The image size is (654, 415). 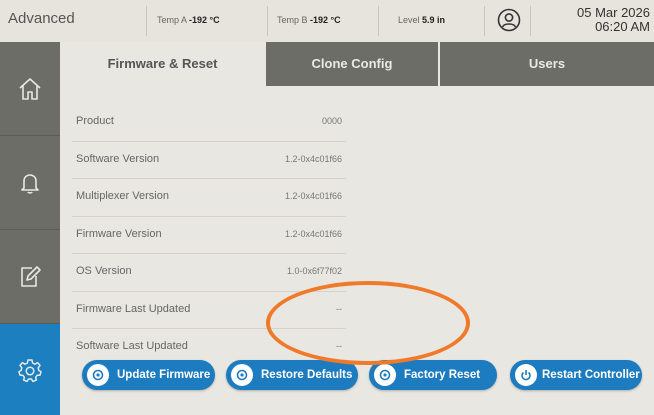 I want to click on info-label: Firmware Last Updated, so click(x=133, y=308).